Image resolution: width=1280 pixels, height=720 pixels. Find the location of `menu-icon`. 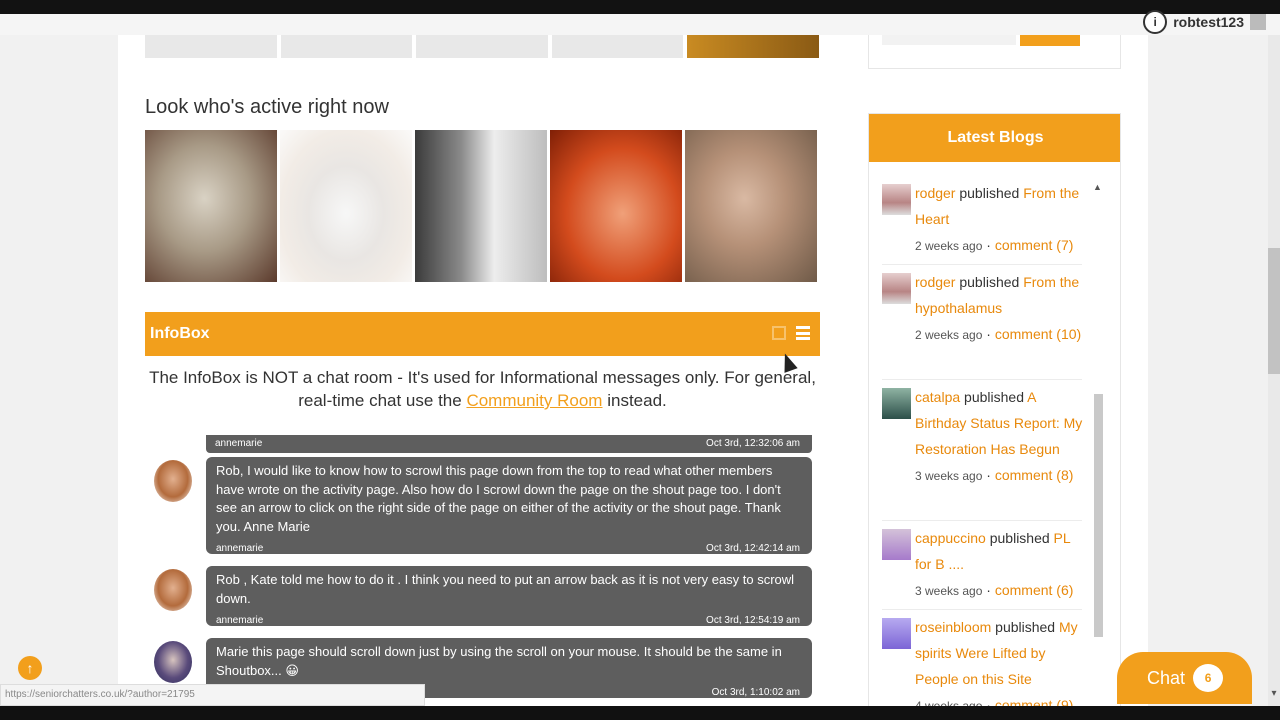

menu-icon is located at coordinates (803, 333).